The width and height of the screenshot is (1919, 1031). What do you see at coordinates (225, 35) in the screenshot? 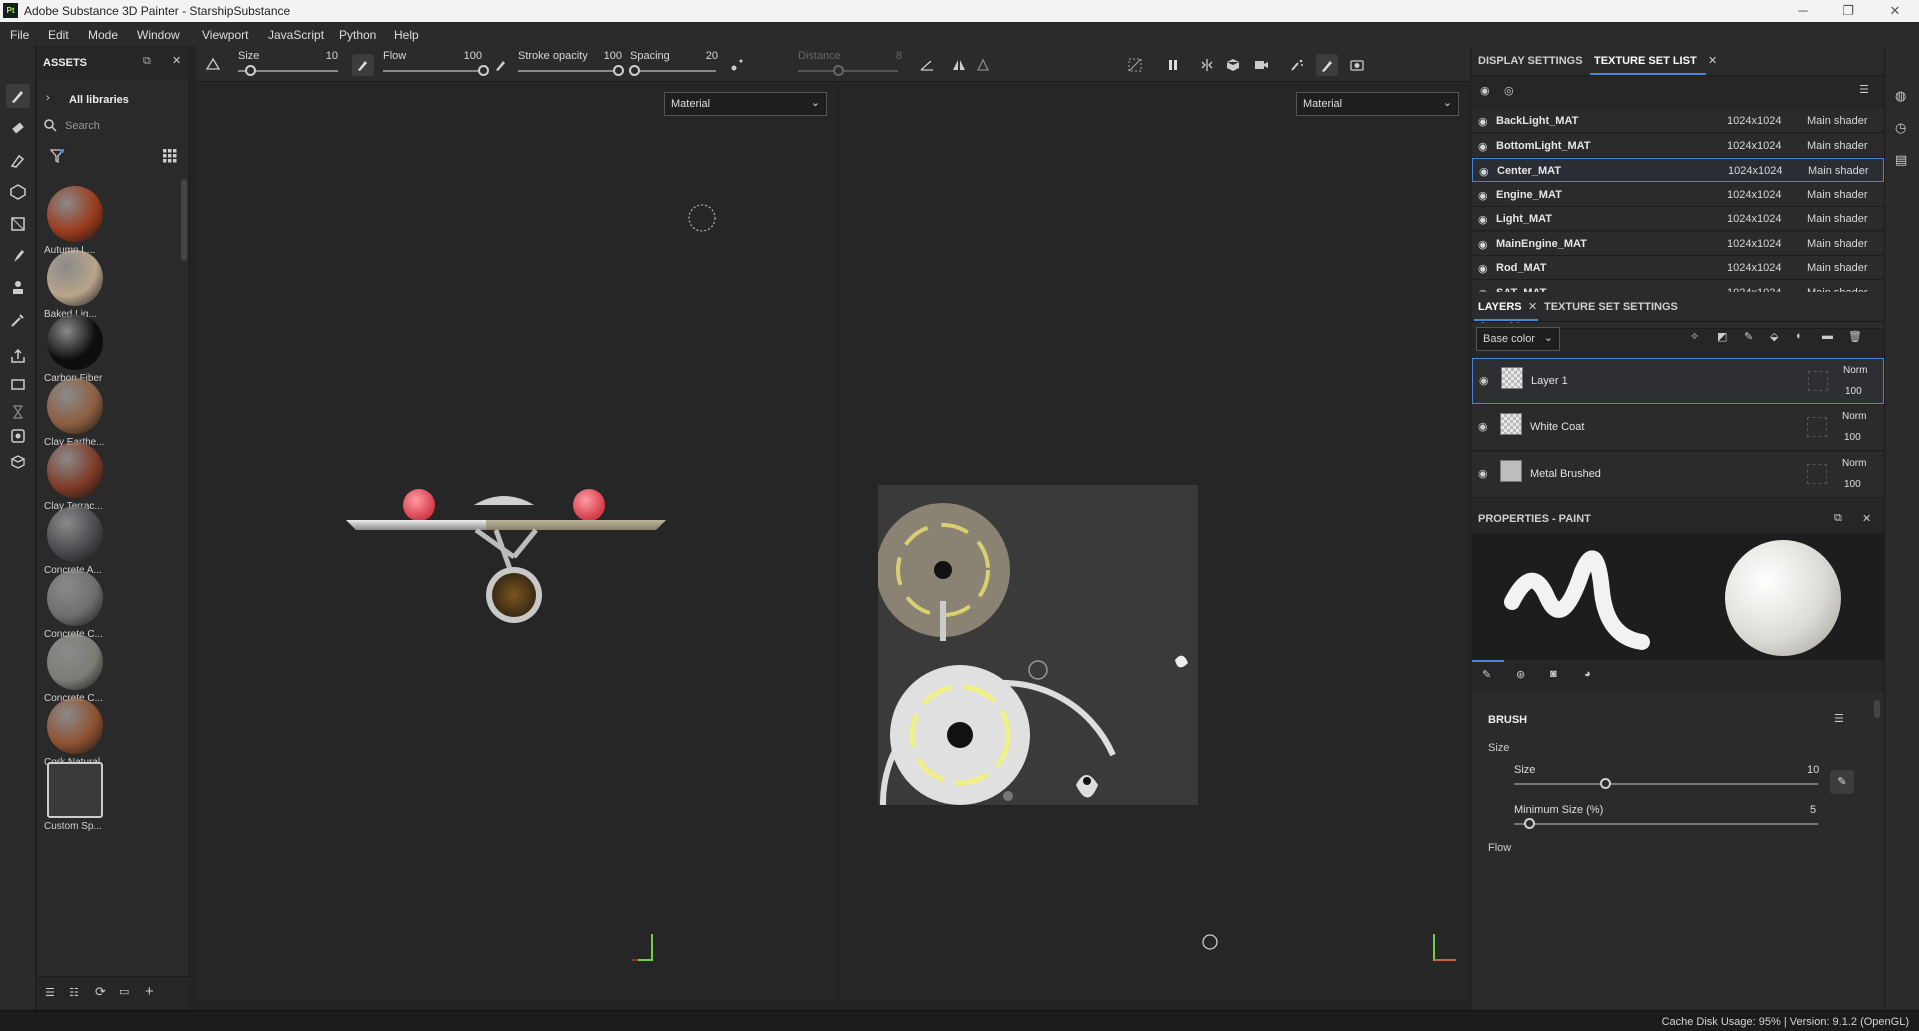
I see `menu-viewport: Viewport` at bounding box center [225, 35].